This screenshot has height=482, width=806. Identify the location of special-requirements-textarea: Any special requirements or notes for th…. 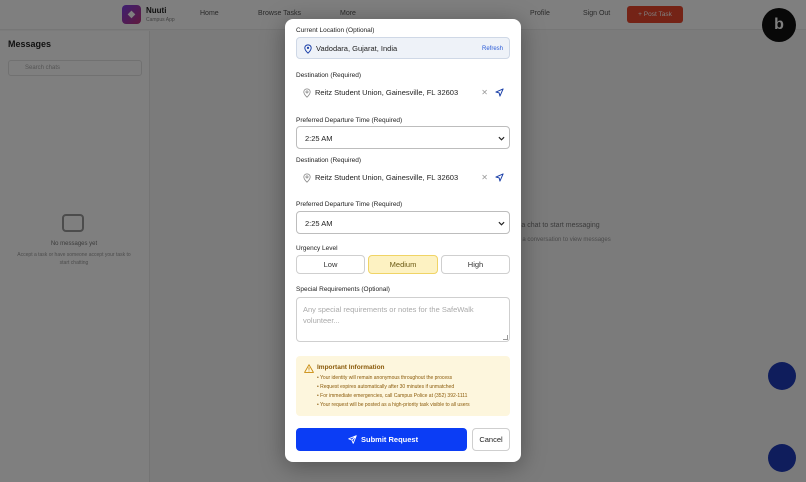
(403, 319).